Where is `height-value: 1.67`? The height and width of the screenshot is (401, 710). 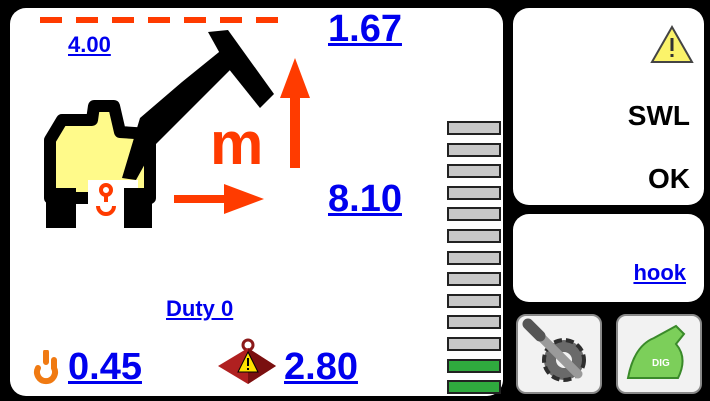 height-value: 1.67 is located at coordinates (365, 29).